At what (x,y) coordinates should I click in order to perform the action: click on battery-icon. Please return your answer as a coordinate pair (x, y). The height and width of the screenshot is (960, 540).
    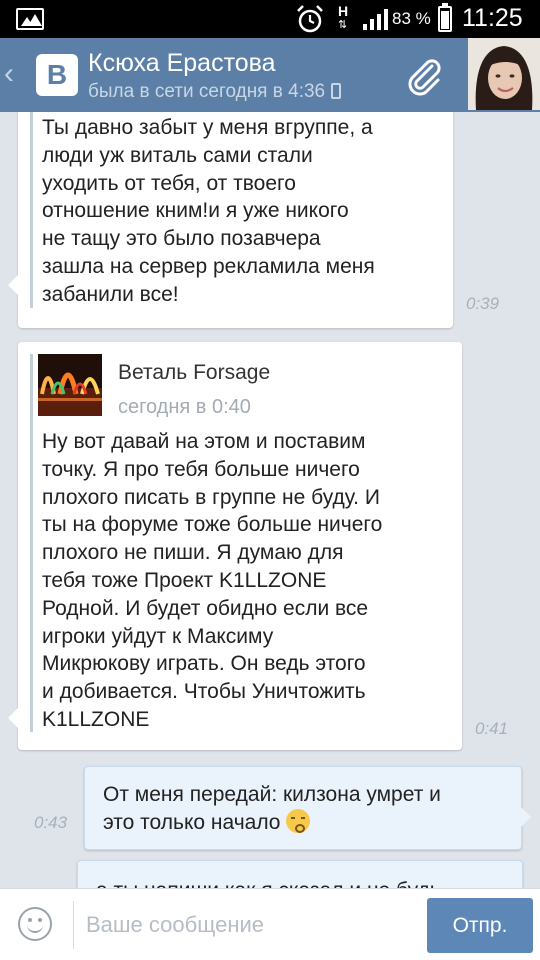
    Looking at the image, I should click on (445, 17).